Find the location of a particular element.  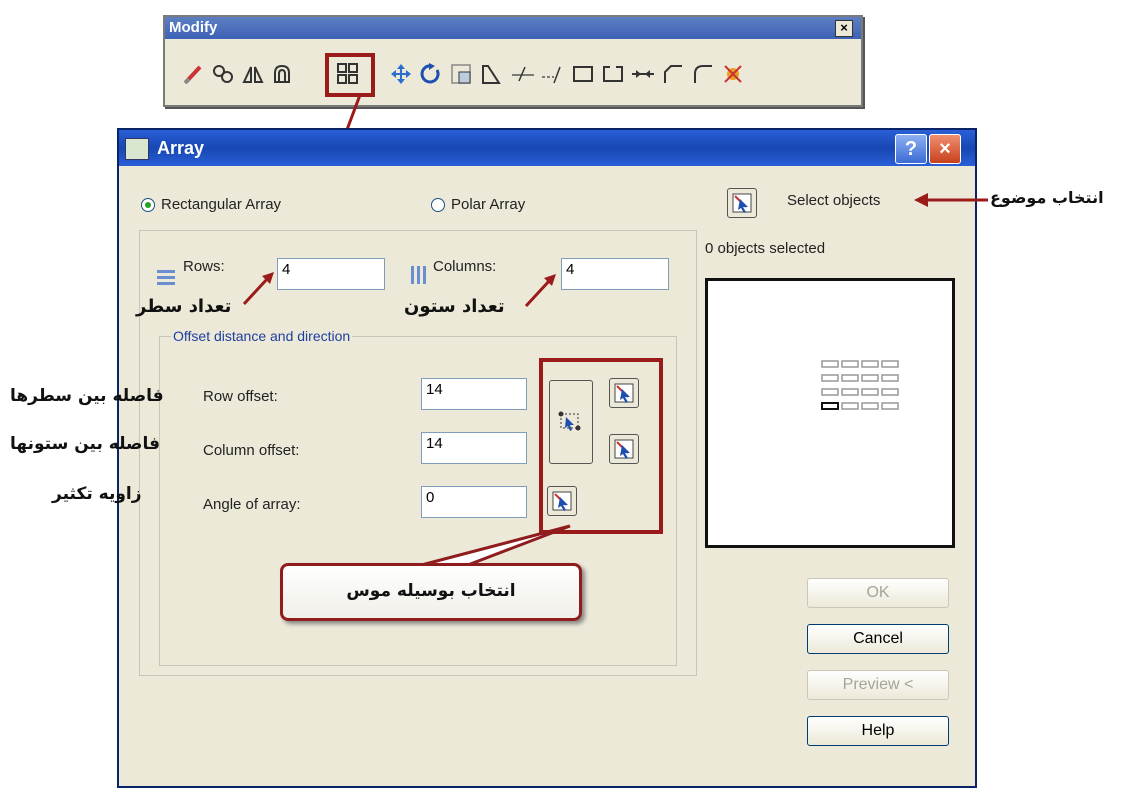

stretch-icon is located at coordinates (491, 74).